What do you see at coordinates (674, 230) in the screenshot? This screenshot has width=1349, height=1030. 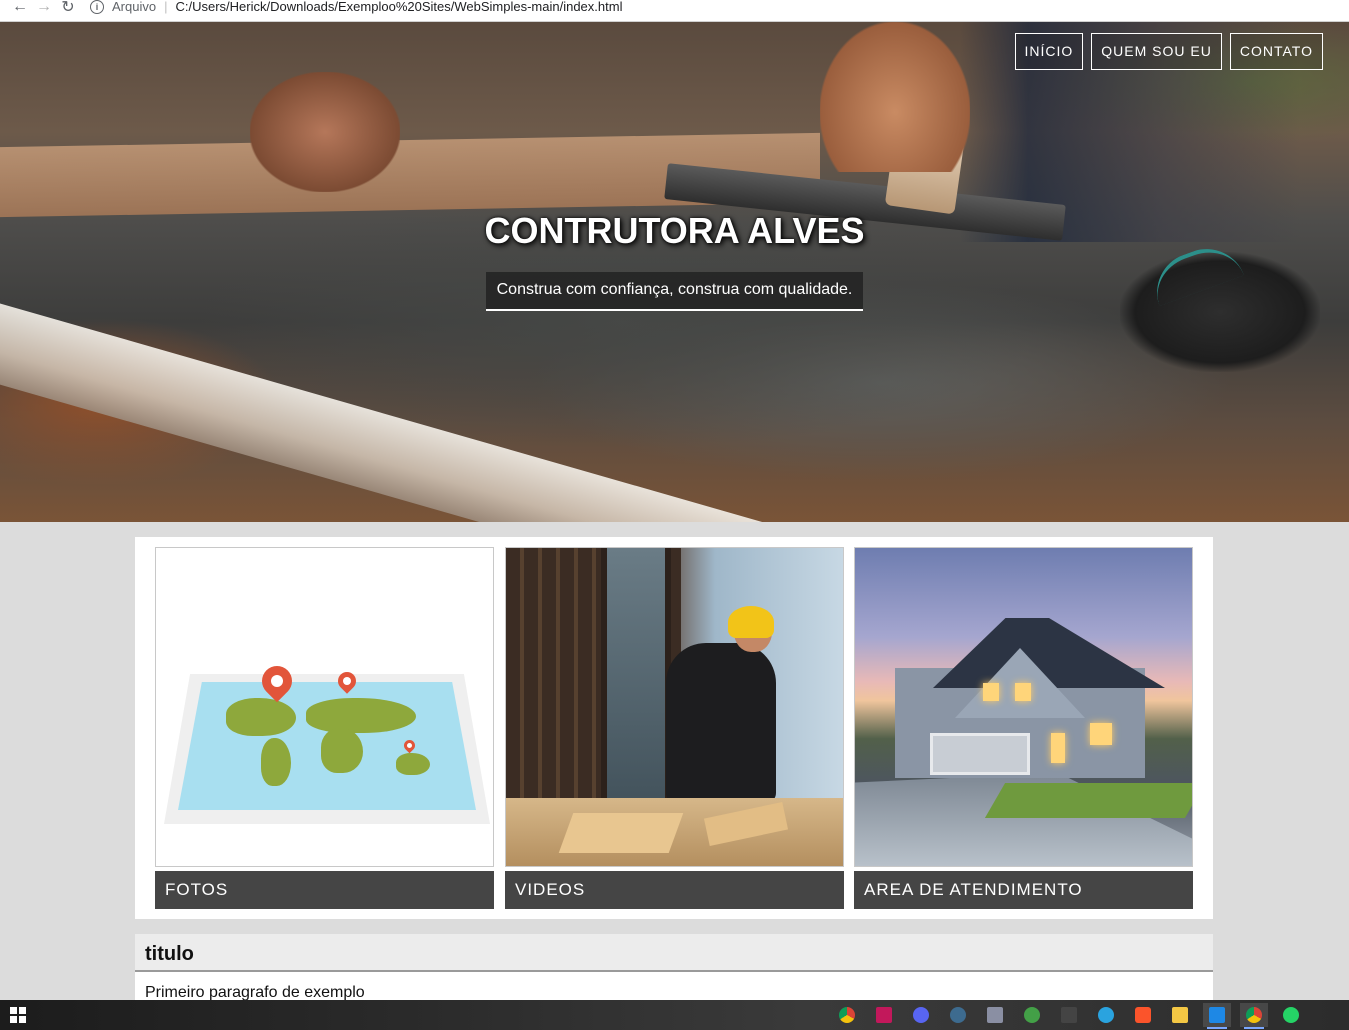 I see `hero-title: CONTRUTORA ALVES` at bounding box center [674, 230].